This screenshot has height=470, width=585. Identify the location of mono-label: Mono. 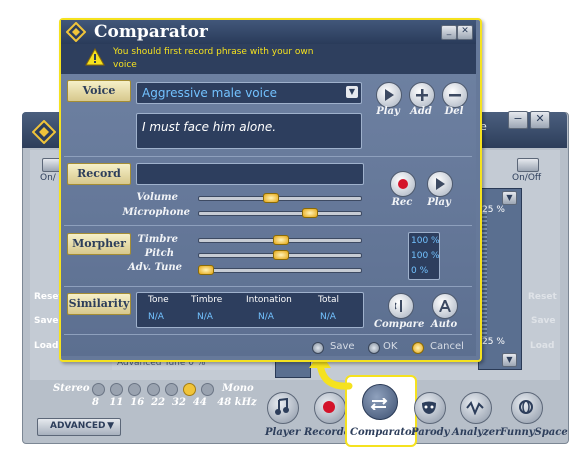
(238, 388).